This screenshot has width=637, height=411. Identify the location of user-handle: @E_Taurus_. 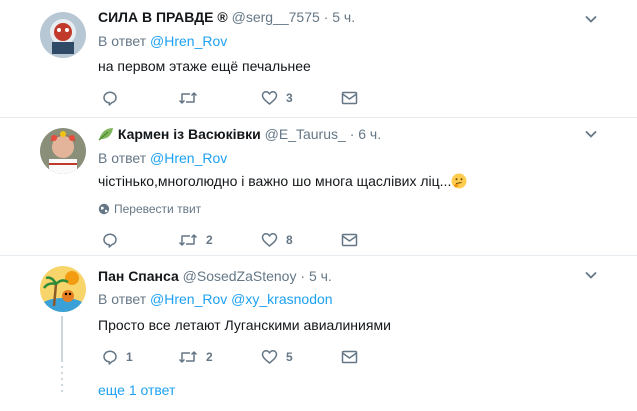
(305, 134).